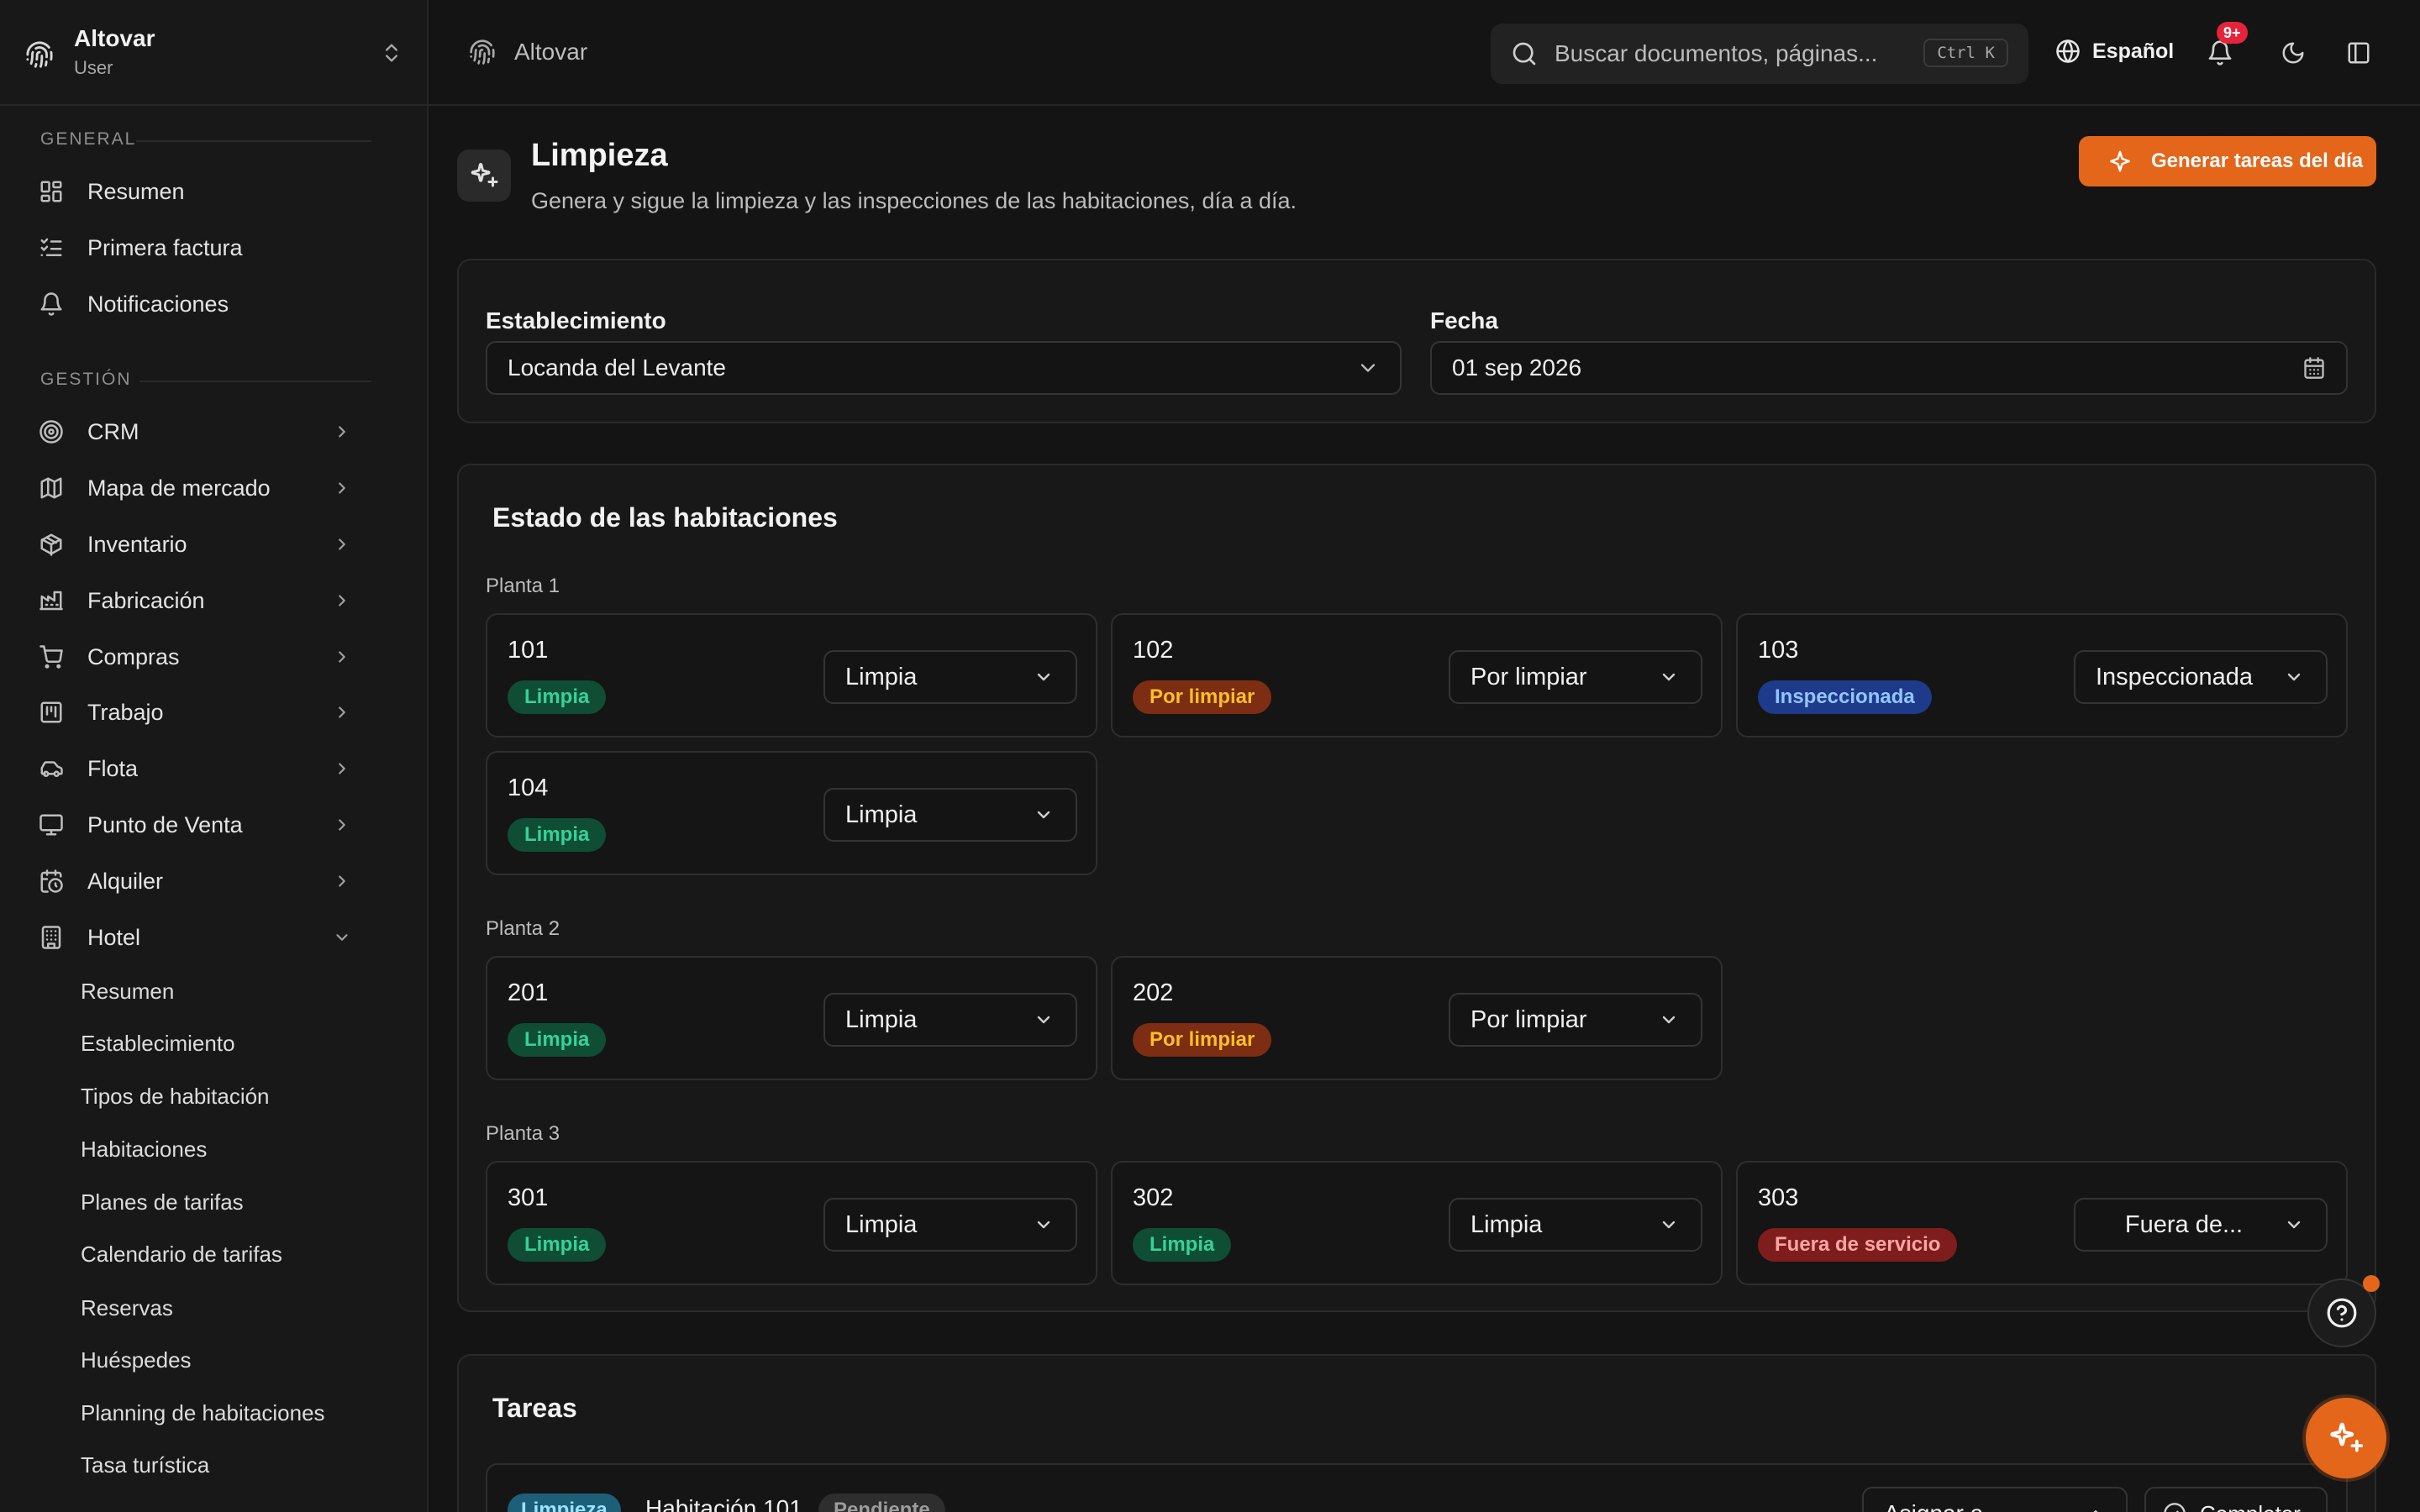 This screenshot has height=1512, width=2420. Describe the element at coordinates (203, 1413) in the screenshot. I see `hotel-subitem-planning-de-habitaciones: Planning de habitaciones` at that location.